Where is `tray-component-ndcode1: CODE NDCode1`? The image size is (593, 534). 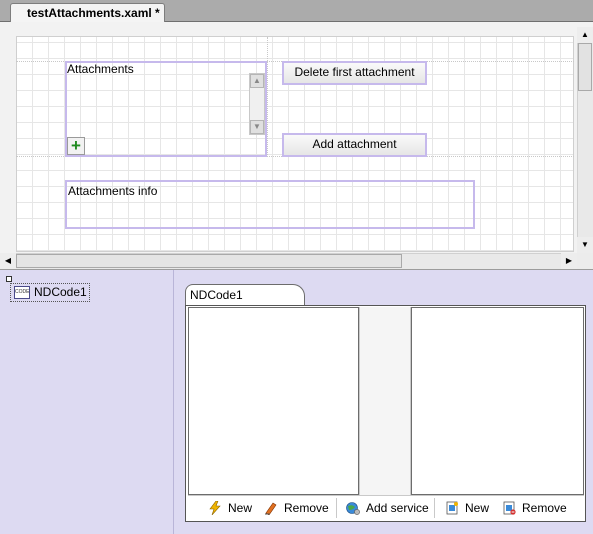 tray-component-ndcode1: CODE NDCode1 is located at coordinates (50, 292).